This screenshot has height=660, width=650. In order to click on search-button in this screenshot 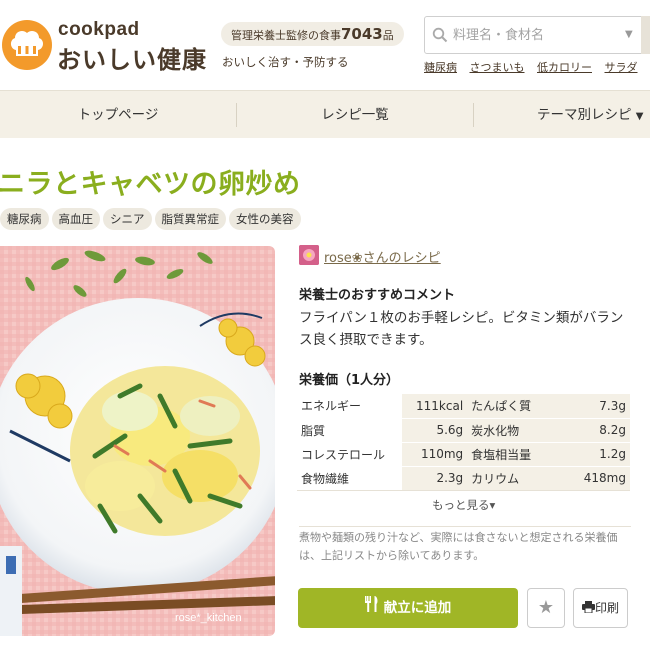, I will do `click(645, 35)`.